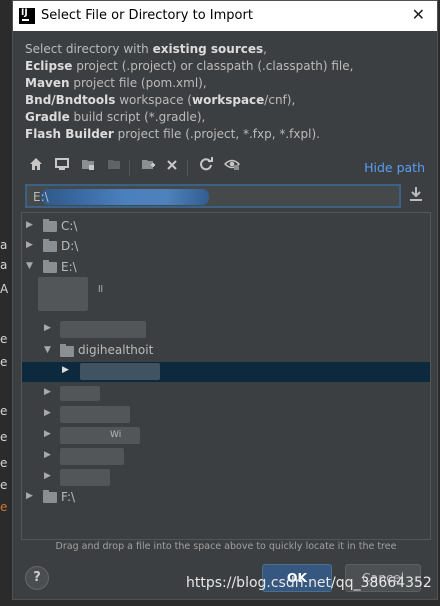  Describe the element at coordinates (116, 435) in the screenshot. I see `tree-node-label: Wi` at that location.